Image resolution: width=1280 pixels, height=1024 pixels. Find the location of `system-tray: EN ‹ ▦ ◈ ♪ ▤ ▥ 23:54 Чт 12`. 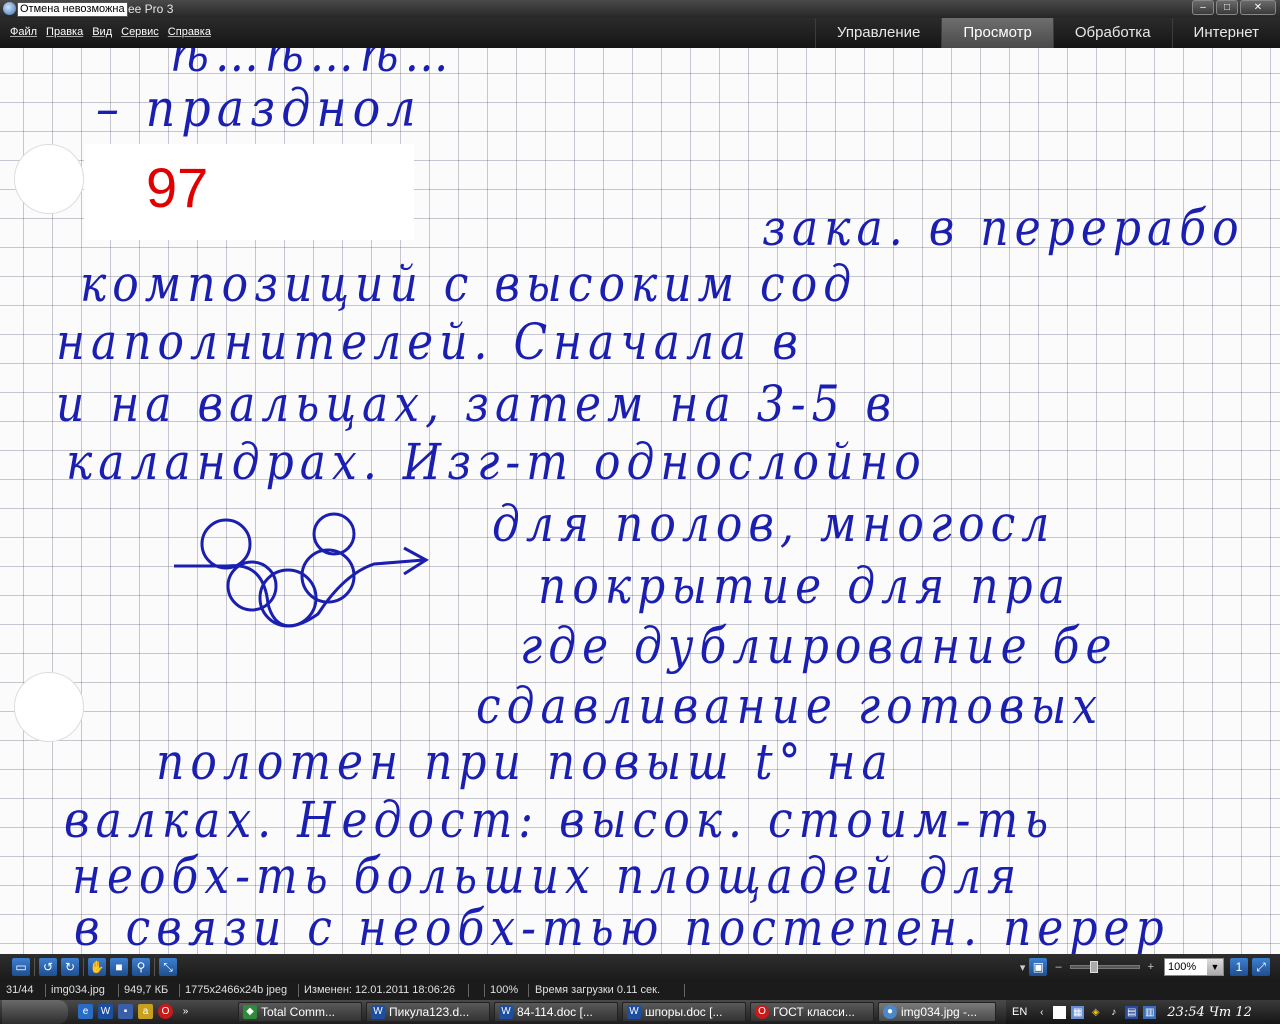

system-tray: EN ‹ ▦ ◈ ♪ ▤ ▥ 23:54 Чт 12 is located at coordinates (1143, 1012).